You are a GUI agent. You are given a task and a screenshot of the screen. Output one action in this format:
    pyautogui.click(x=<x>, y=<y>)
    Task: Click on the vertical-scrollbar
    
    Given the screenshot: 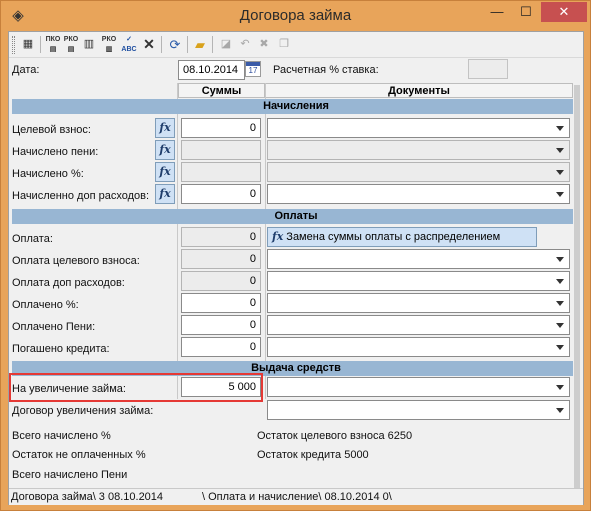 What is the action you would take?
    pyautogui.click(x=577, y=290)
    